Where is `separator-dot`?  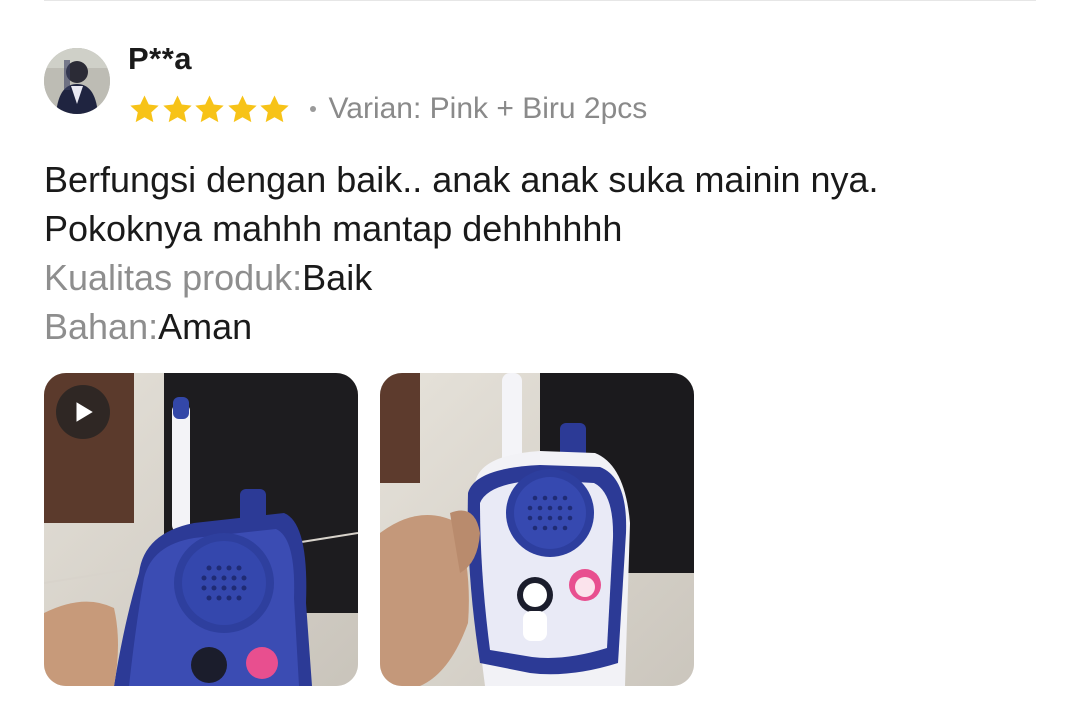
separator-dot is located at coordinates (312, 109).